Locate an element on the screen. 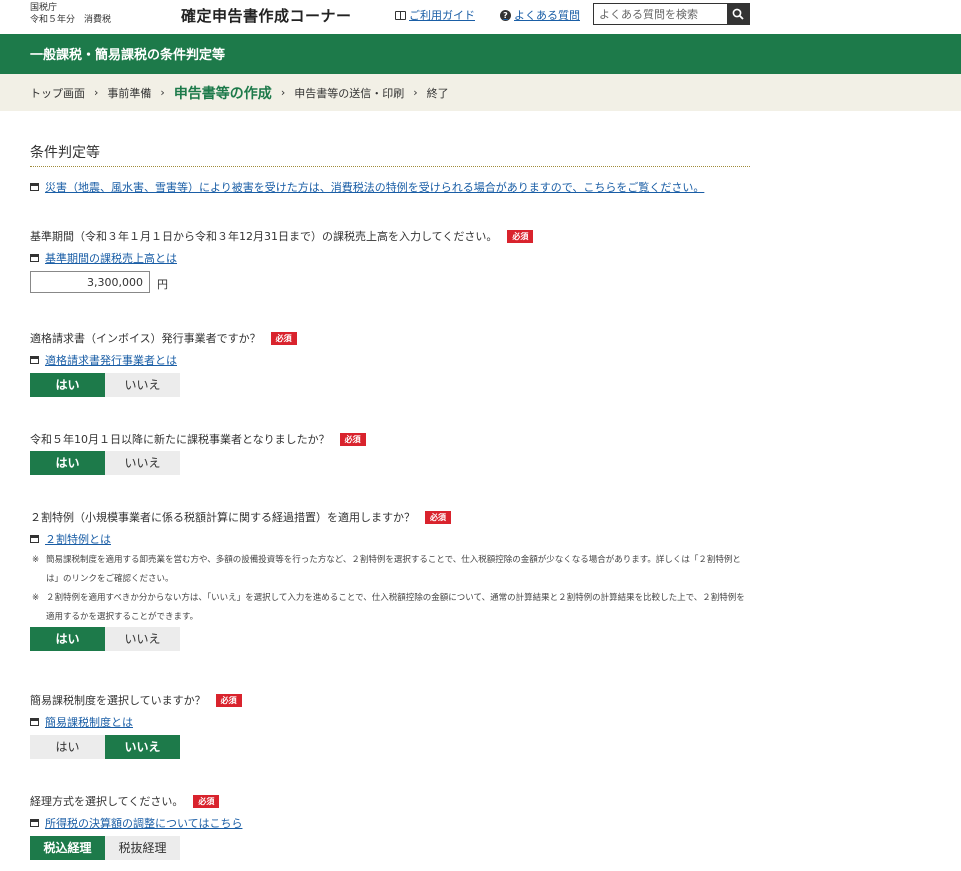 The image size is (961, 871). question-text: 経理方式を選択してください。 is located at coordinates (107, 801).